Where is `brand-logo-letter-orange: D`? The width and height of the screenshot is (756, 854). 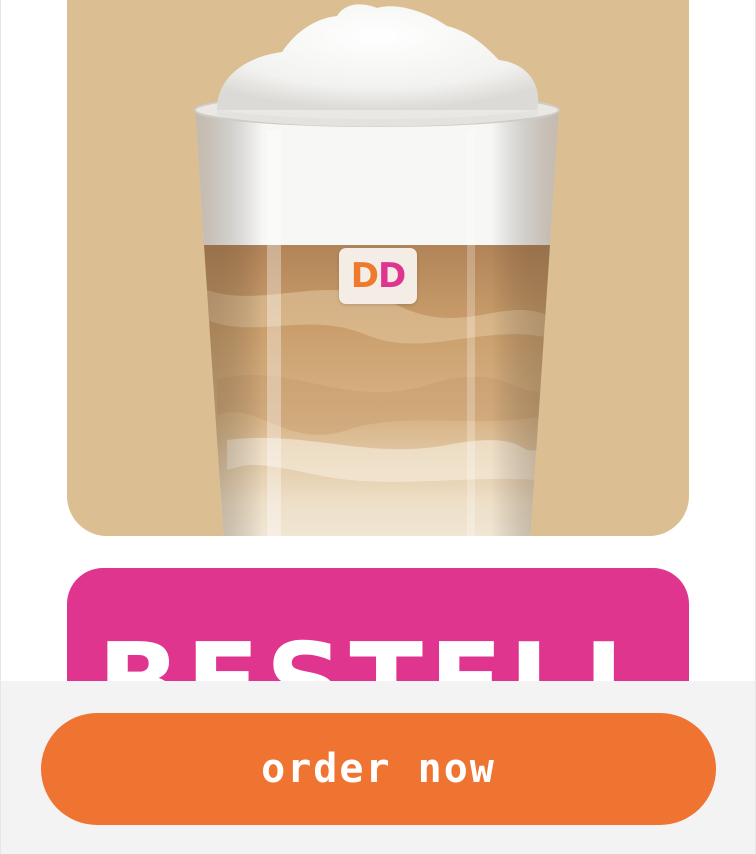
brand-logo-letter-orange: D is located at coordinates (364, 276).